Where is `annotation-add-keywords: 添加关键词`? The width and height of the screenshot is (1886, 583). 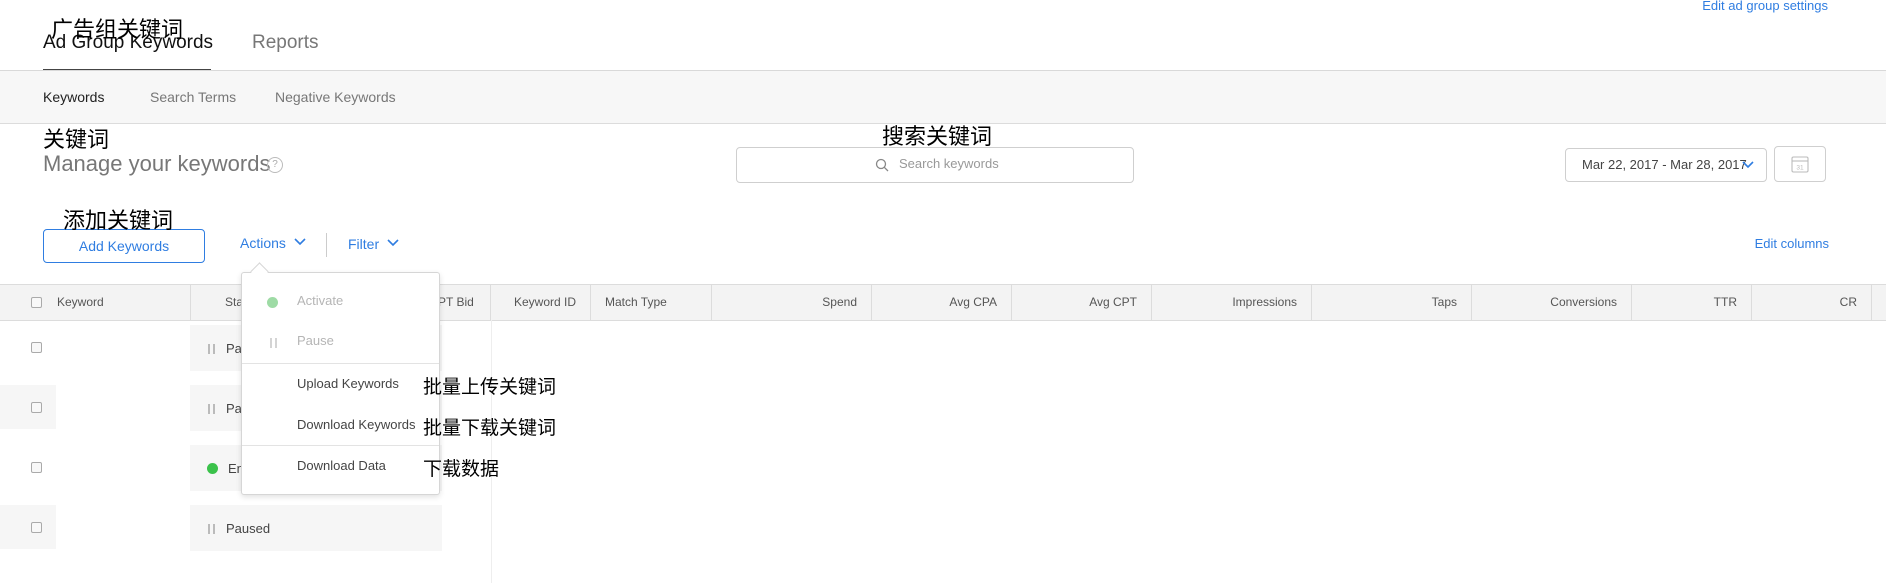
annotation-add-keywords: 添加关键词 is located at coordinates (118, 221).